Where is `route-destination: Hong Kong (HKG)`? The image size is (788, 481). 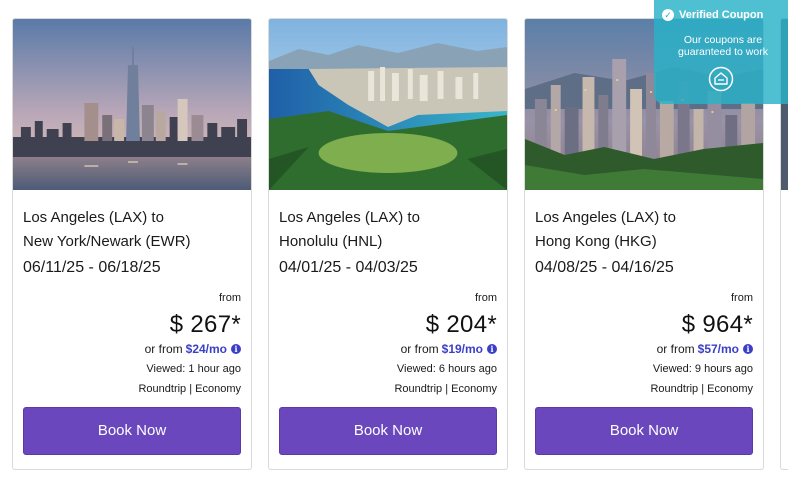
route-destination: Hong Kong (HKG) is located at coordinates (596, 241).